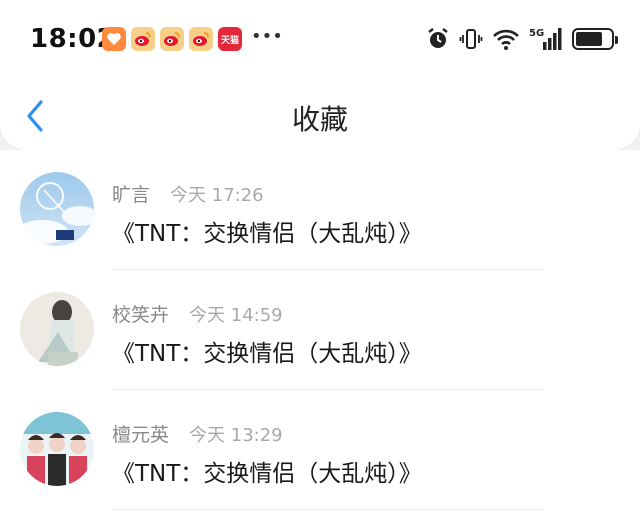 This screenshot has width=640, height=513. What do you see at coordinates (236, 435) in the screenshot?
I see `timestamp: 今天 13:29` at bounding box center [236, 435].